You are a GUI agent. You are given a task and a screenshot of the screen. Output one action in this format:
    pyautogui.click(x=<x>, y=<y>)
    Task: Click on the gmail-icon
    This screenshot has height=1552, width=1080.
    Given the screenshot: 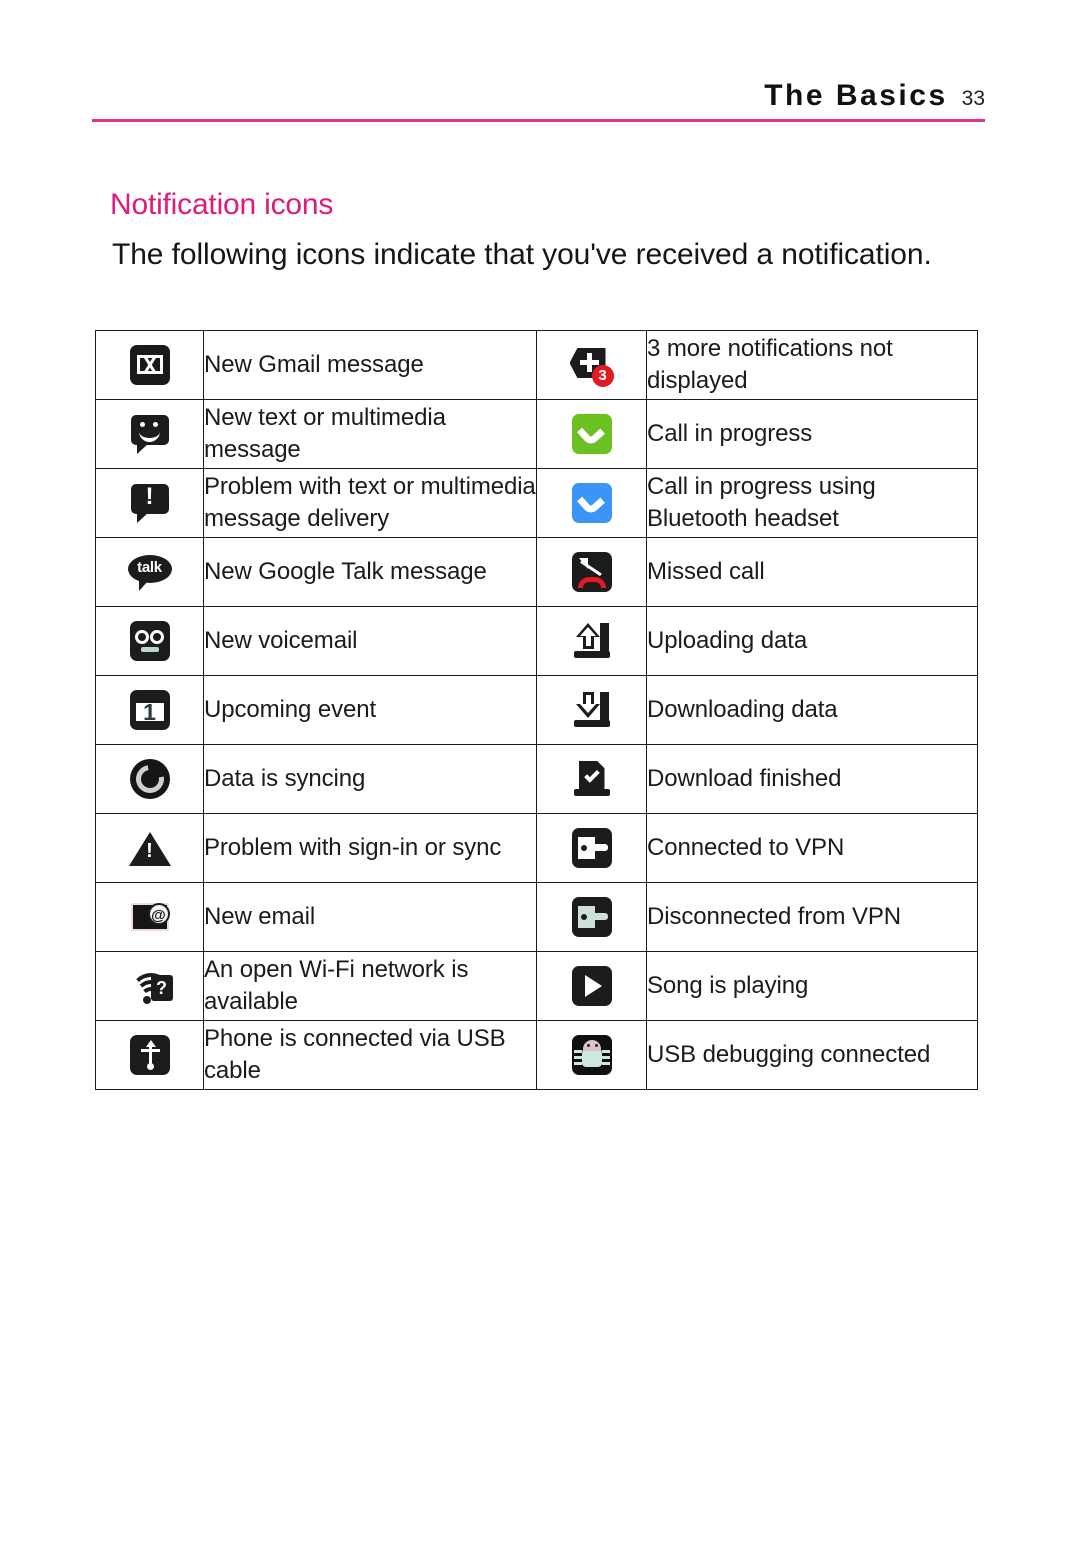 What is the action you would take?
    pyautogui.click(x=150, y=365)
    